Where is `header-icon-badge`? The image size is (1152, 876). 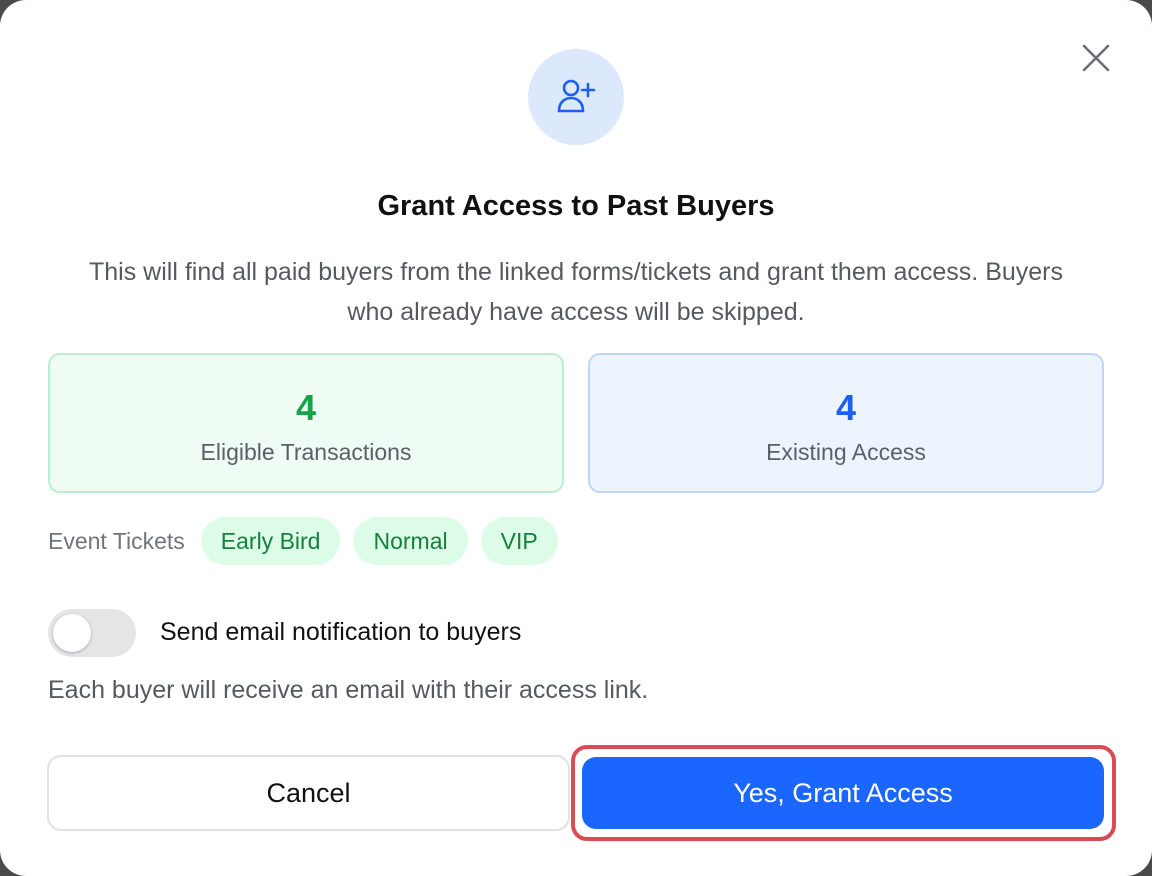
header-icon-badge is located at coordinates (576, 97).